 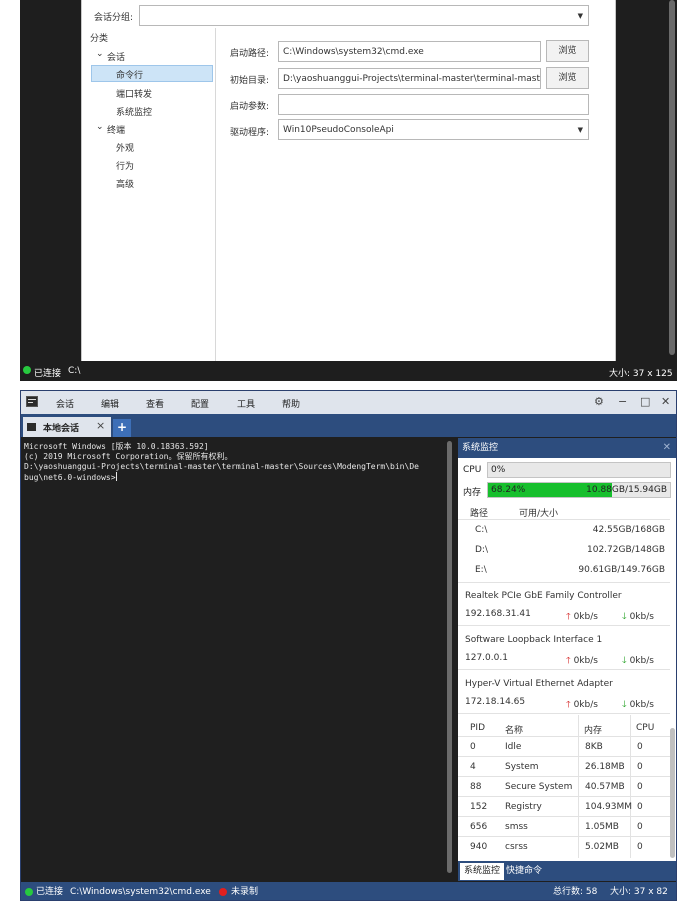 What do you see at coordinates (626, 550) in the screenshot?
I see `disk-size: 102.72GB/148GB` at bounding box center [626, 550].